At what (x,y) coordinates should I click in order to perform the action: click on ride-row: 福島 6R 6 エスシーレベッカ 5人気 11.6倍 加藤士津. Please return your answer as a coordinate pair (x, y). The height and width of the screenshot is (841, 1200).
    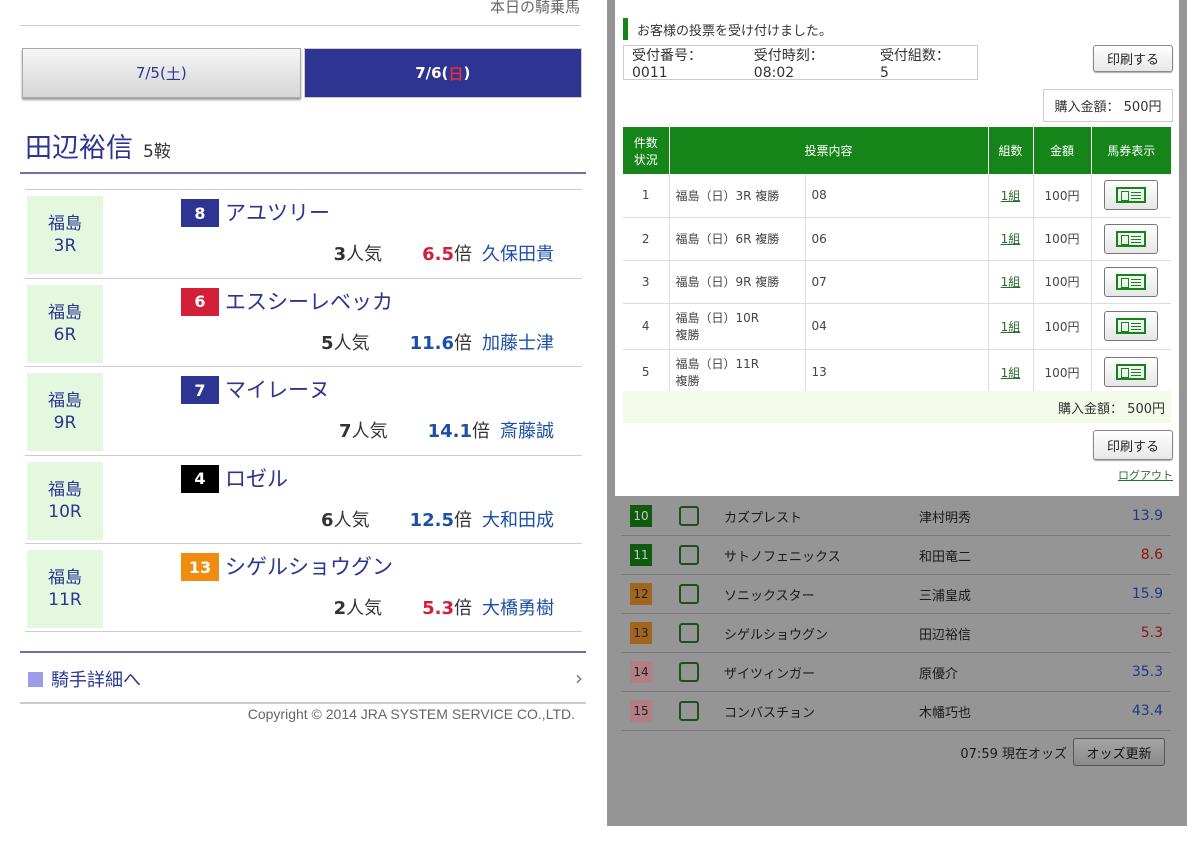
    Looking at the image, I should click on (303, 322).